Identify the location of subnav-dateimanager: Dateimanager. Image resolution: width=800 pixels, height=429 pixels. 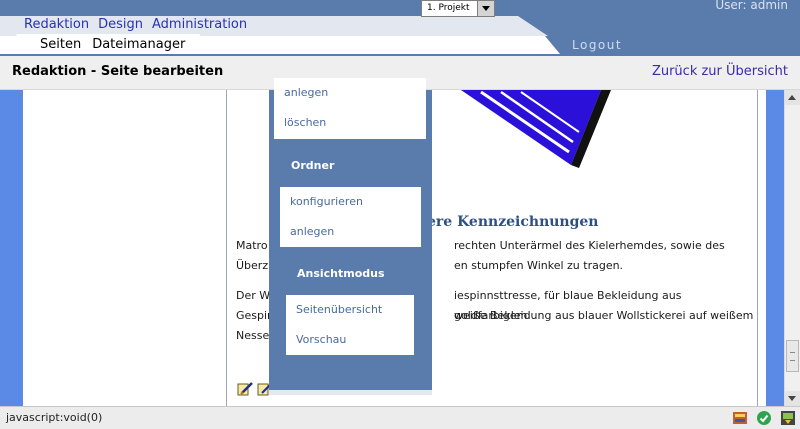
(138, 44).